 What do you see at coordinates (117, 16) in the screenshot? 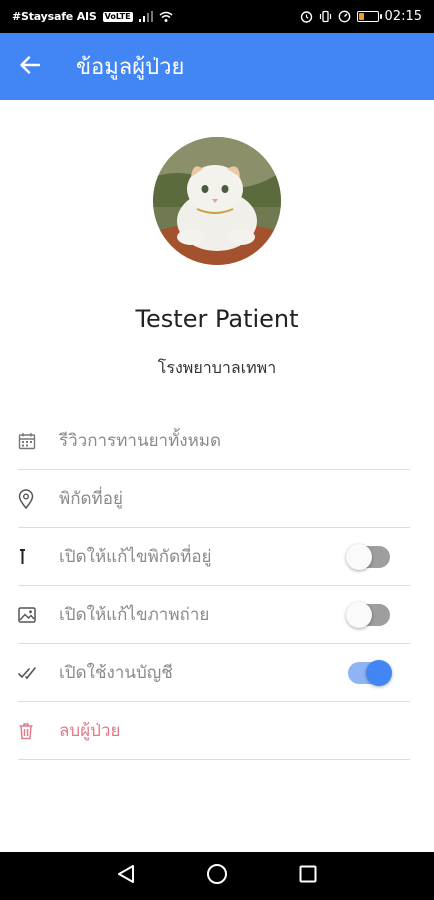
I see `network-badge: VoLTE` at bounding box center [117, 16].